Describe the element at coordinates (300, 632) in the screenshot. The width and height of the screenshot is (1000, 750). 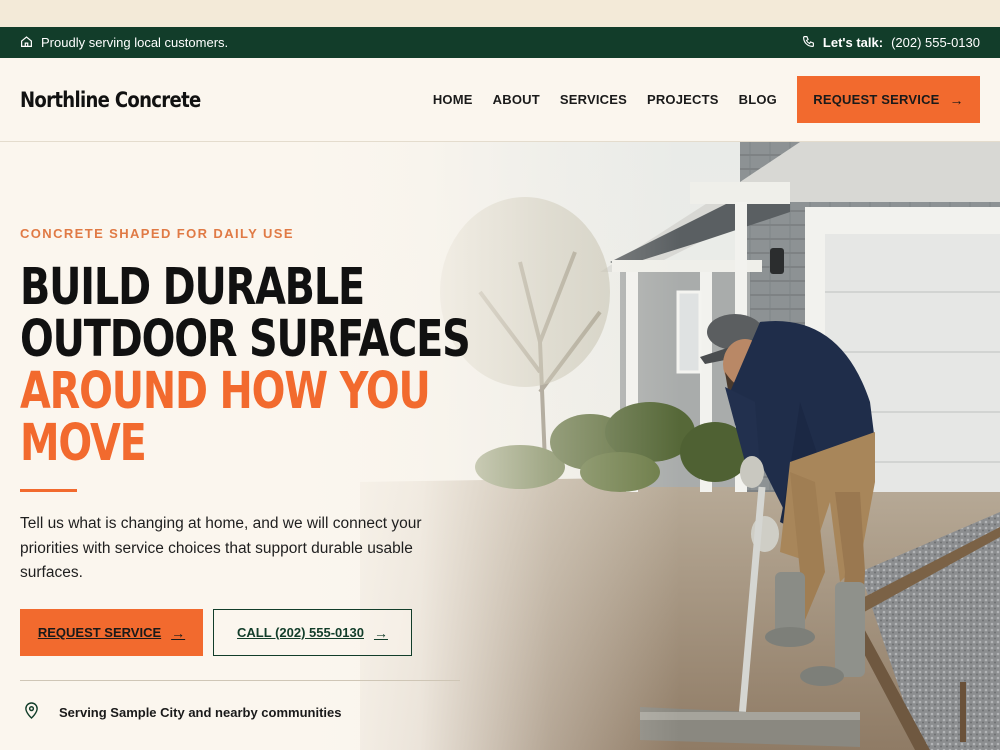
I see `hero-secondary-cta-label: CALL (202) 555-0130` at that location.